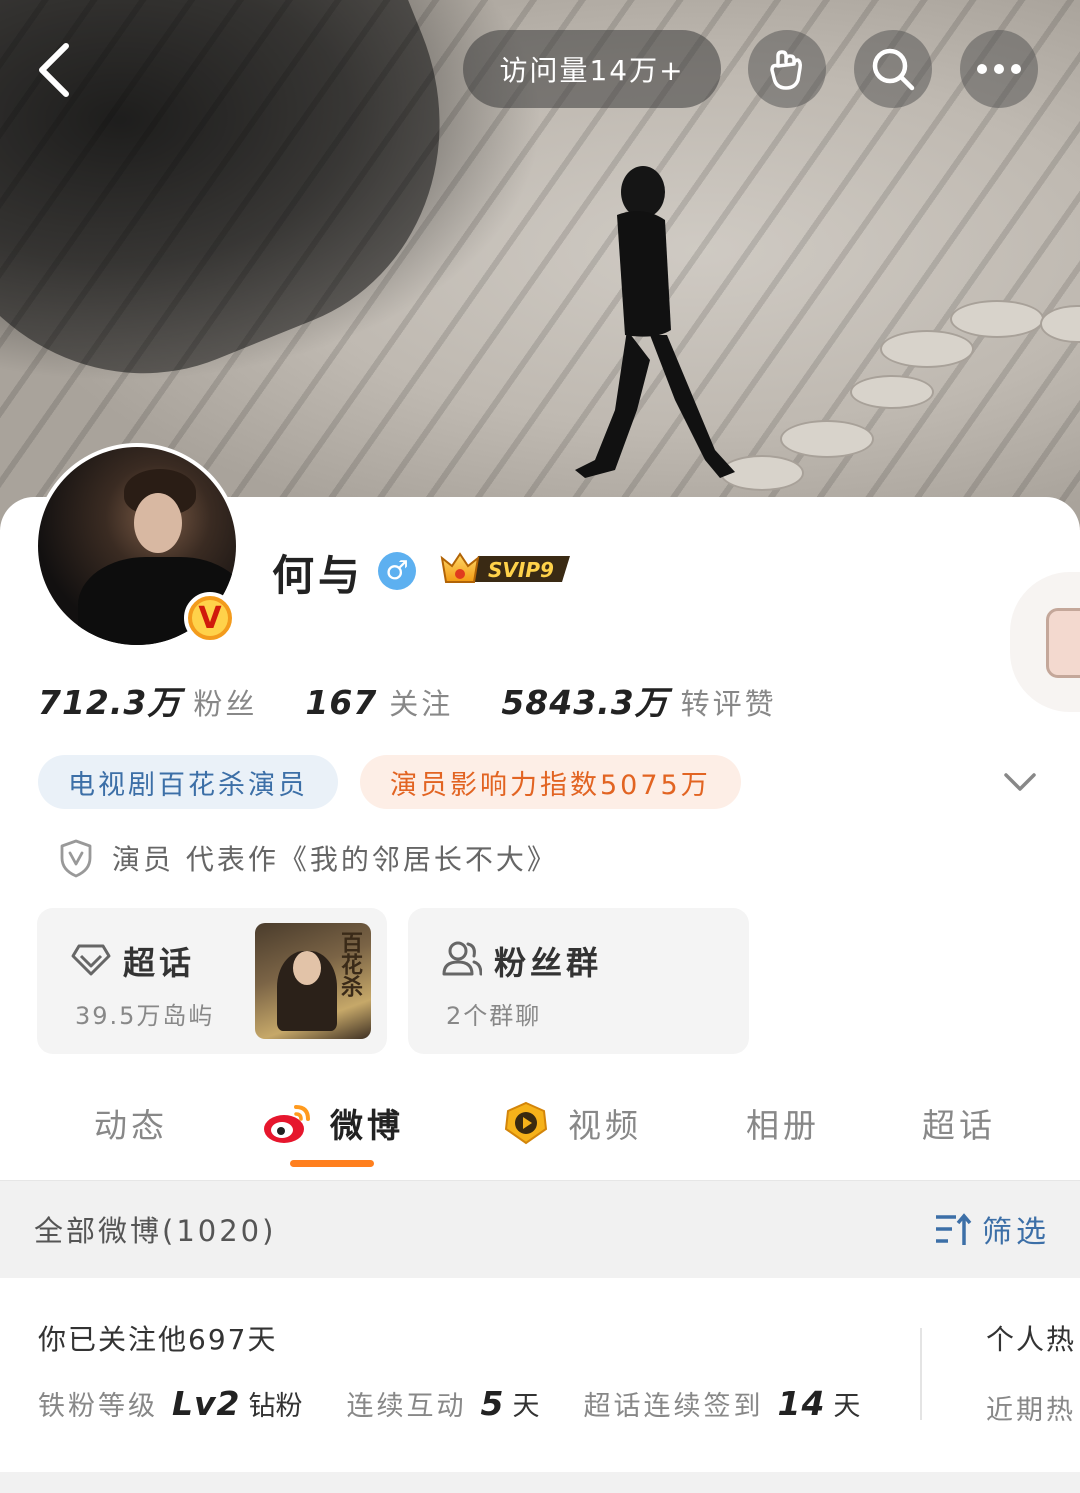 The width and height of the screenshot is (1080, 1493). I want to click on bottom-divider, so click(540, 1482).